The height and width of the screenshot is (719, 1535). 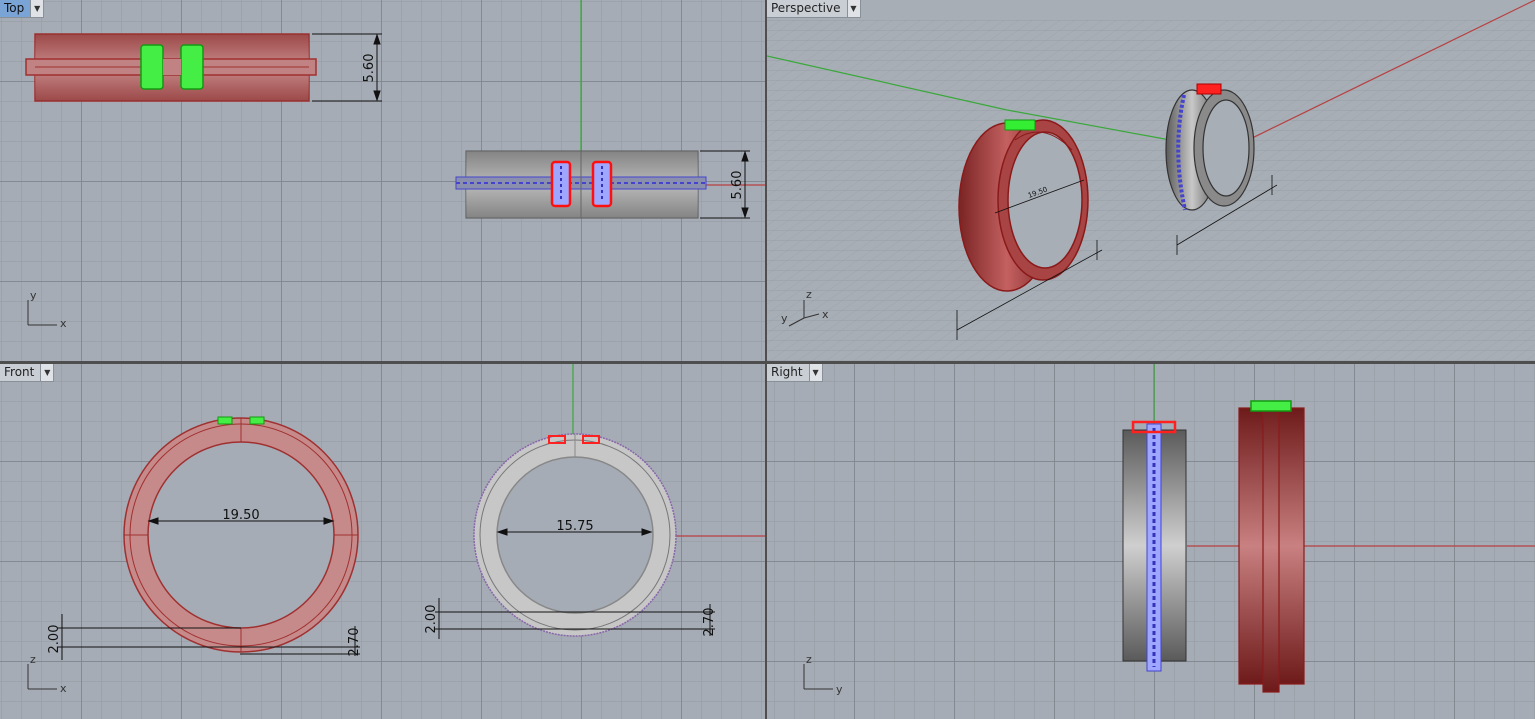 I want to click on dimension-label-2: 5.60, so click(x=737, y=185).